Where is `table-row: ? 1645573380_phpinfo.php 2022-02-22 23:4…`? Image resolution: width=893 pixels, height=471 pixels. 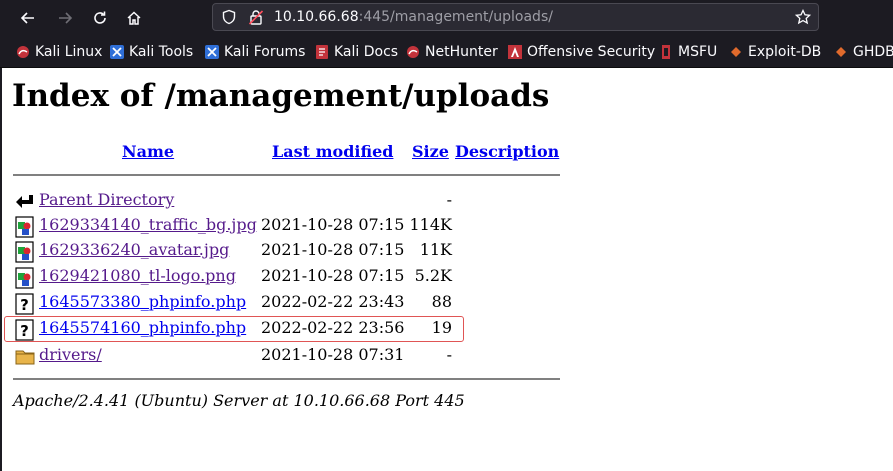 table-row: ? 1645573380_phpinfo.php 2022-02-22 23:4… is located at coordinates (300, 302).